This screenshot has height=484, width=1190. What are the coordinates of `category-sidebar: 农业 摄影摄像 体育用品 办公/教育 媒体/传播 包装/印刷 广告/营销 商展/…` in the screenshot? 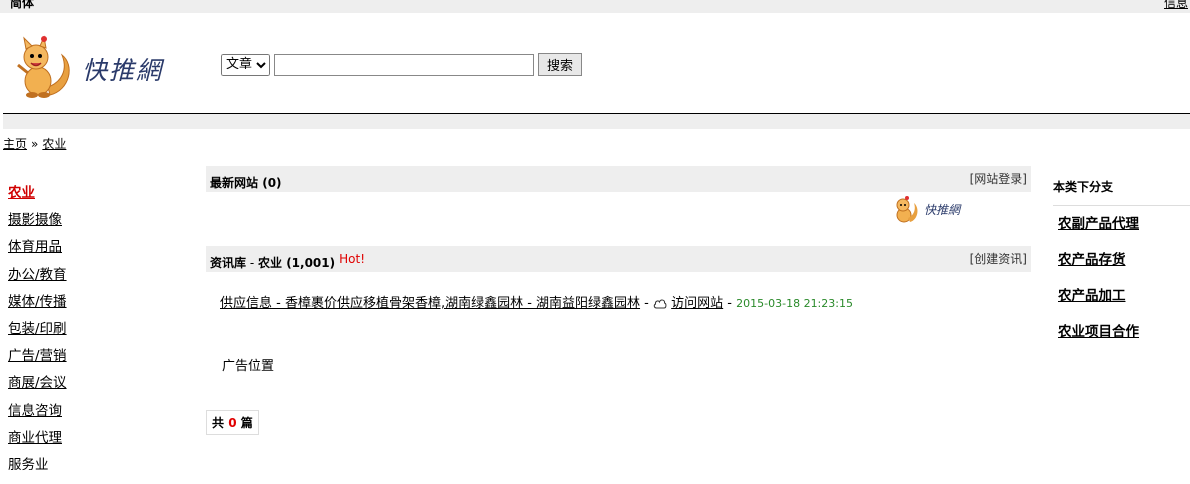 It's located at (37, 334).